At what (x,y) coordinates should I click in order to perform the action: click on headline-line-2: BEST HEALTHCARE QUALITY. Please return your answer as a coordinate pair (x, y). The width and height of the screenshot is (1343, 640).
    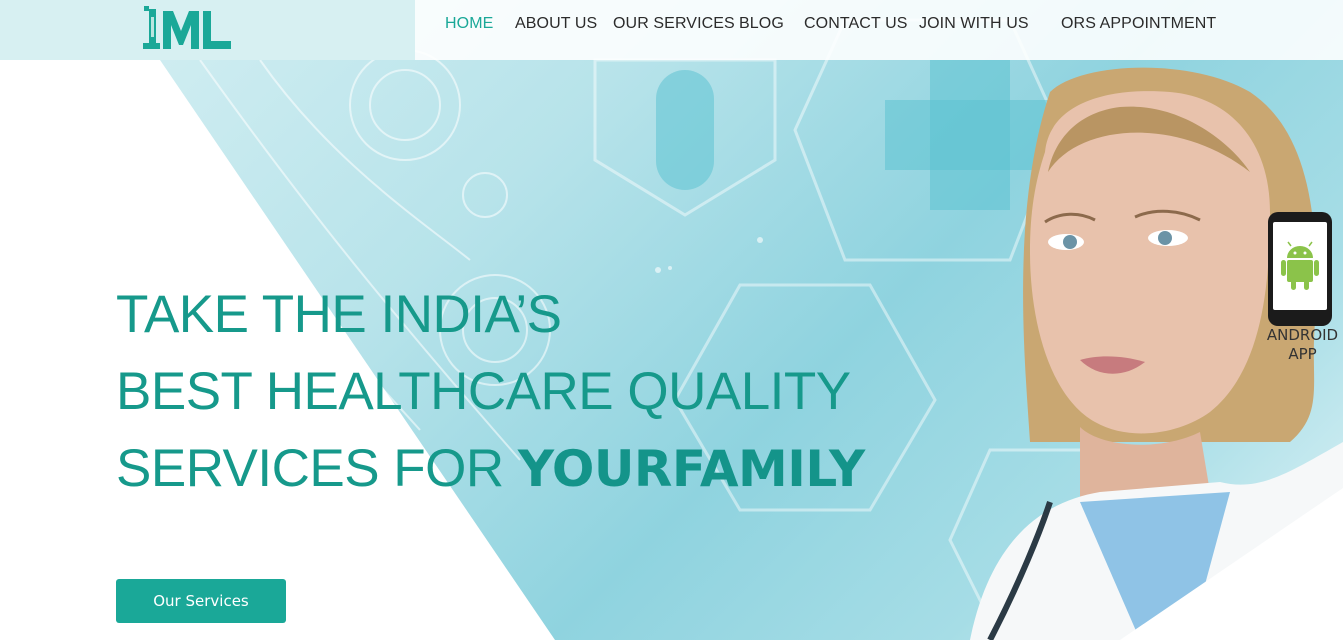
    Looking at the image, I should click on (483, 391).